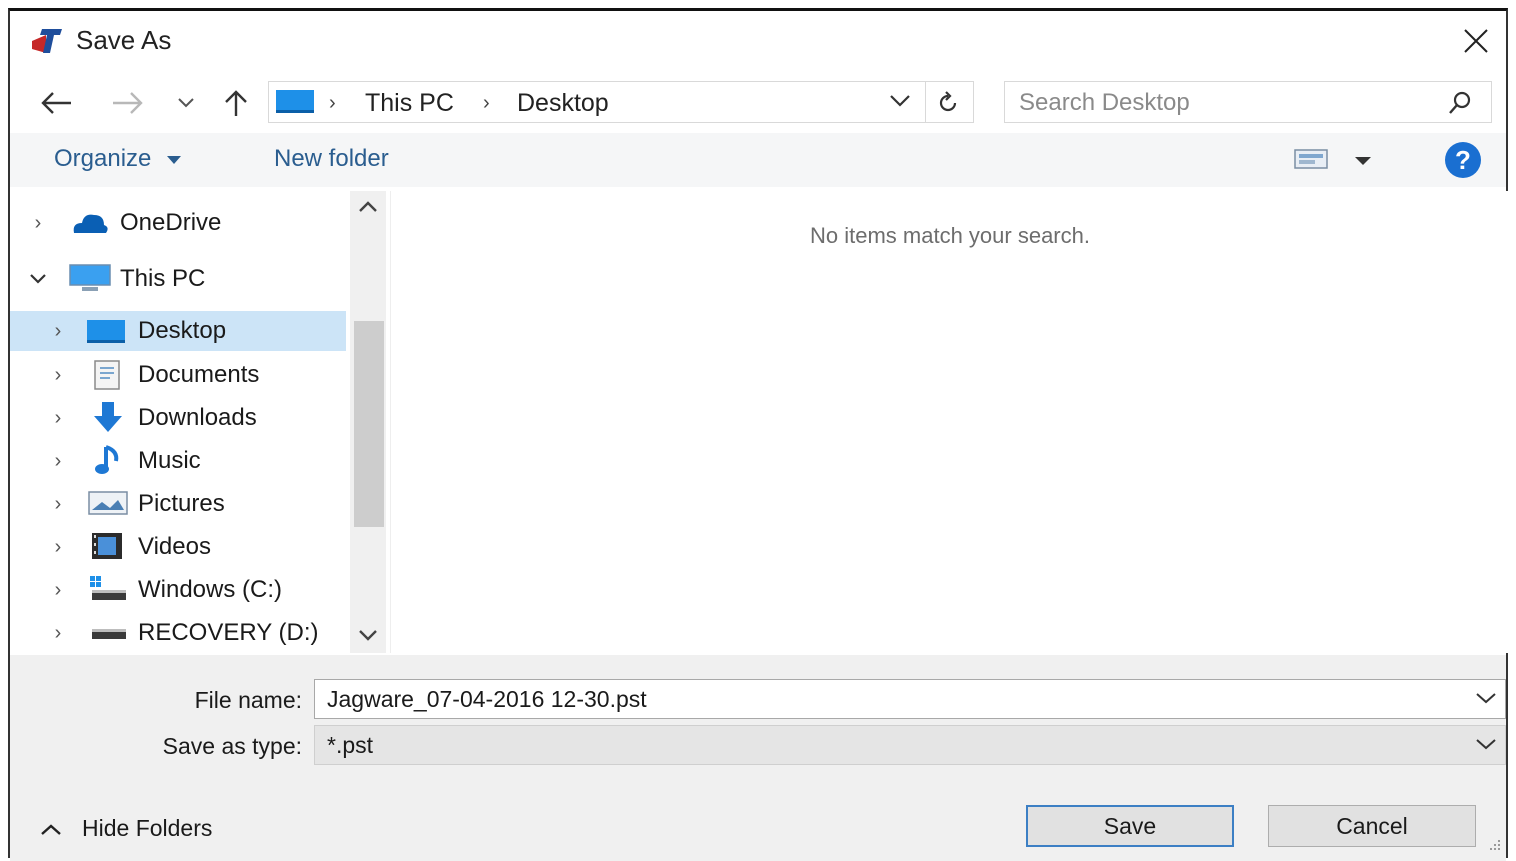  Describe the element at coordinates (295, 103) in the screenshot. I see `computer-icon` at that location.